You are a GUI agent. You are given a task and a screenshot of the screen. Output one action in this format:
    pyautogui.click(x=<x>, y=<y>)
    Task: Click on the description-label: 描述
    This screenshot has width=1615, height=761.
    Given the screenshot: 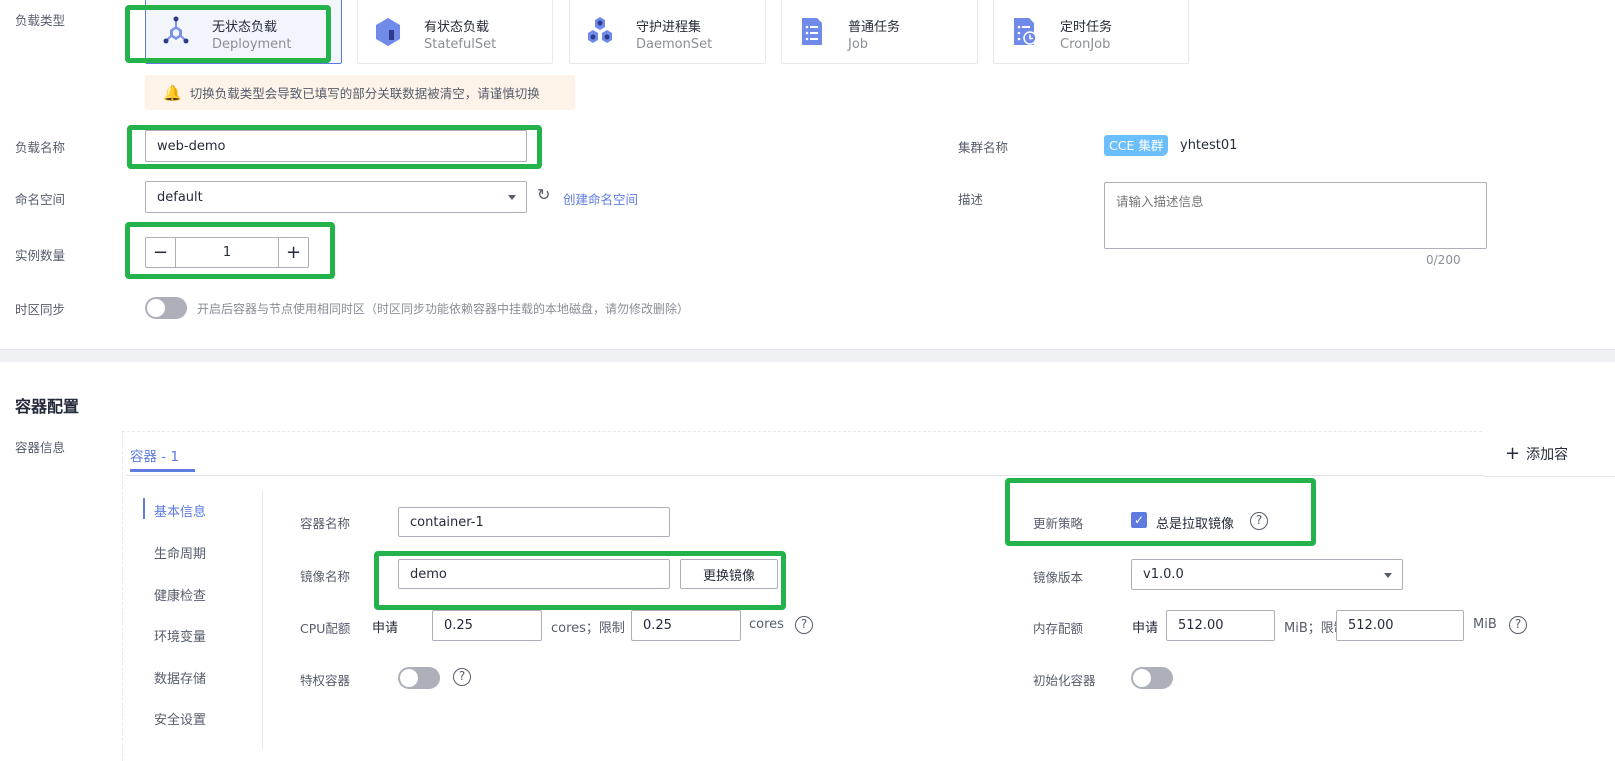 What is the action you would take?
    pyautogui.click(x=971, y=199)
    